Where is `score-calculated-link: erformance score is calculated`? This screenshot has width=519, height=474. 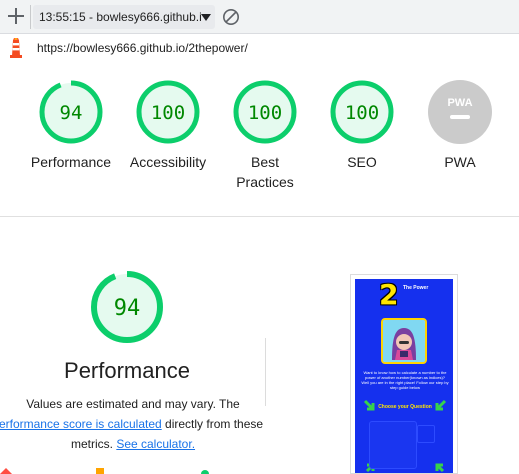
score-calculated-link: erformance score is calculated is located at coordinates (81, 424).